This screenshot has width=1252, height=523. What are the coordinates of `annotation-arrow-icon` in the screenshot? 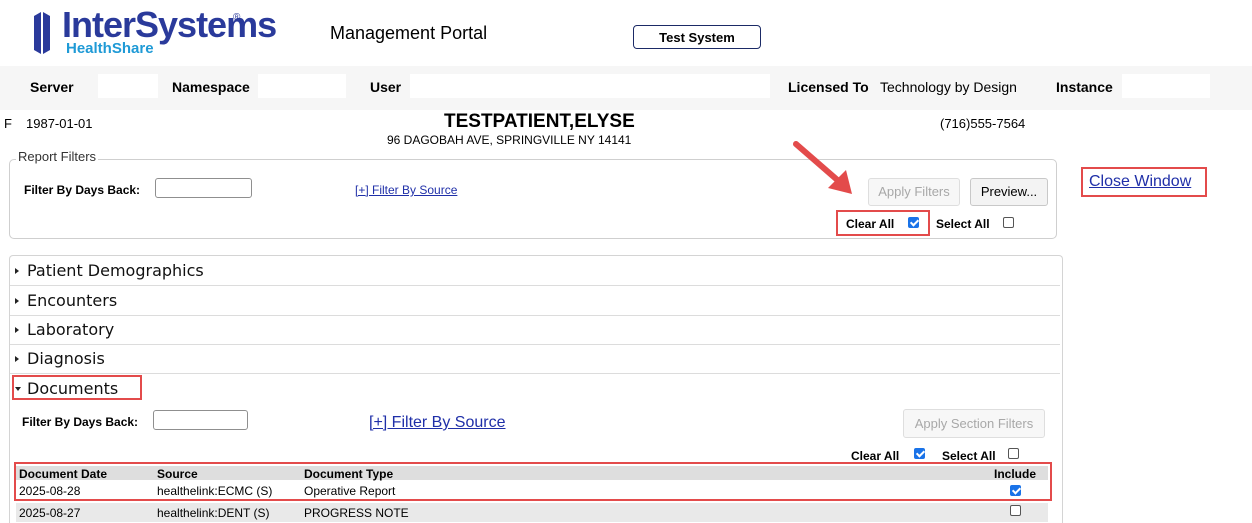 It's located at (822, 167).